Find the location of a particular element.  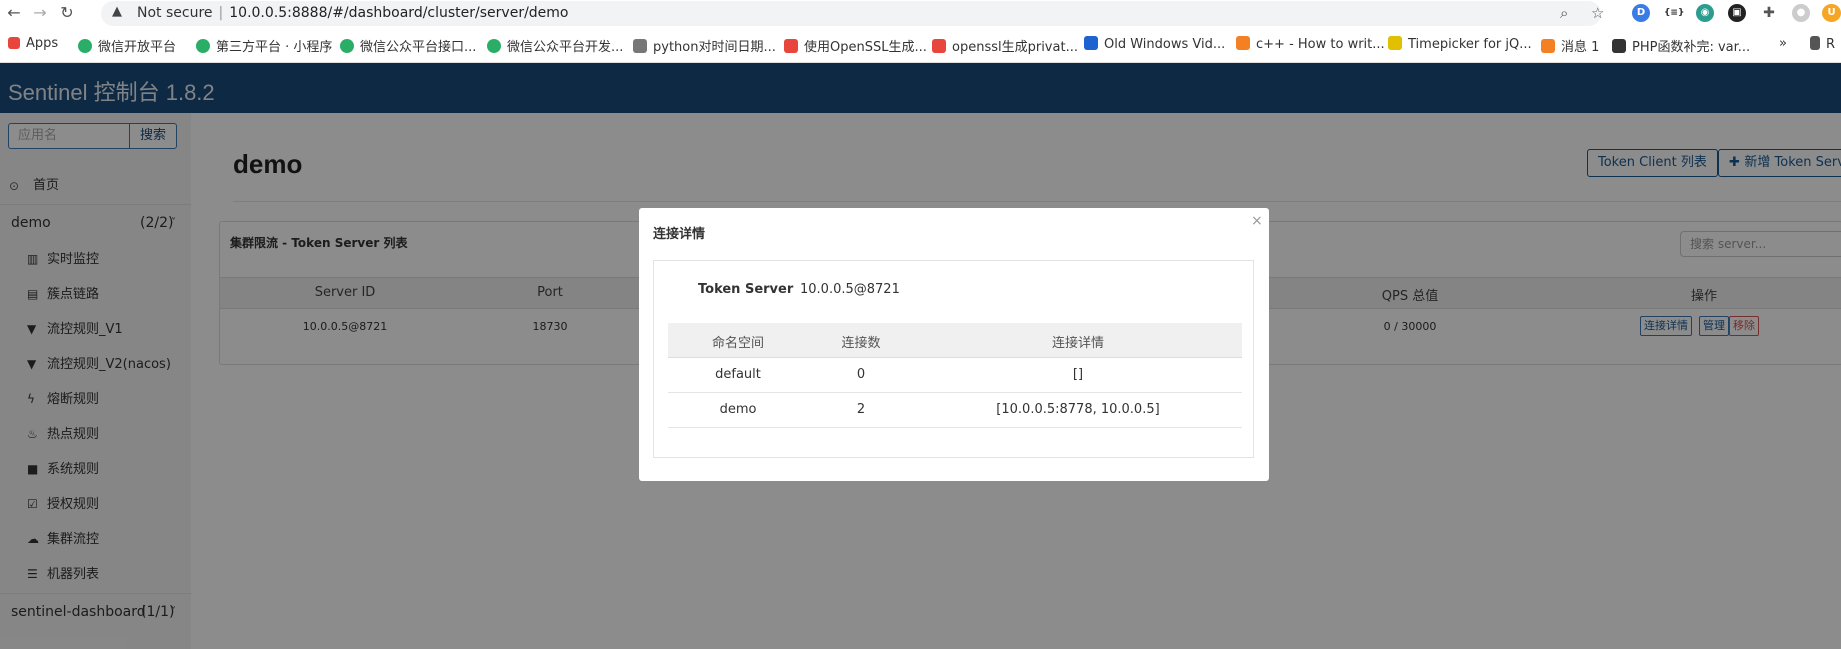

update-badge-icon: U is located at coordinates (1831, 13).